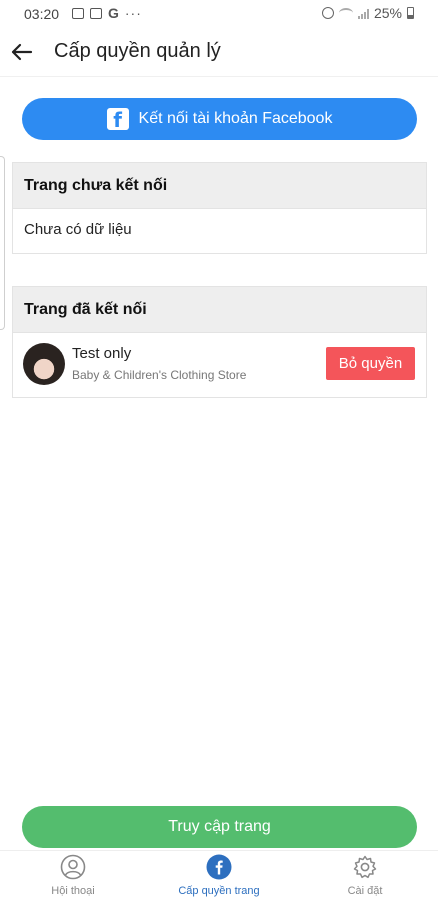 Image resolution: width=438 pixels, height=901 pixels. Describe the element at coordinates (42, 14) in the screenshot. I see `status-time: 03:20` at that location.